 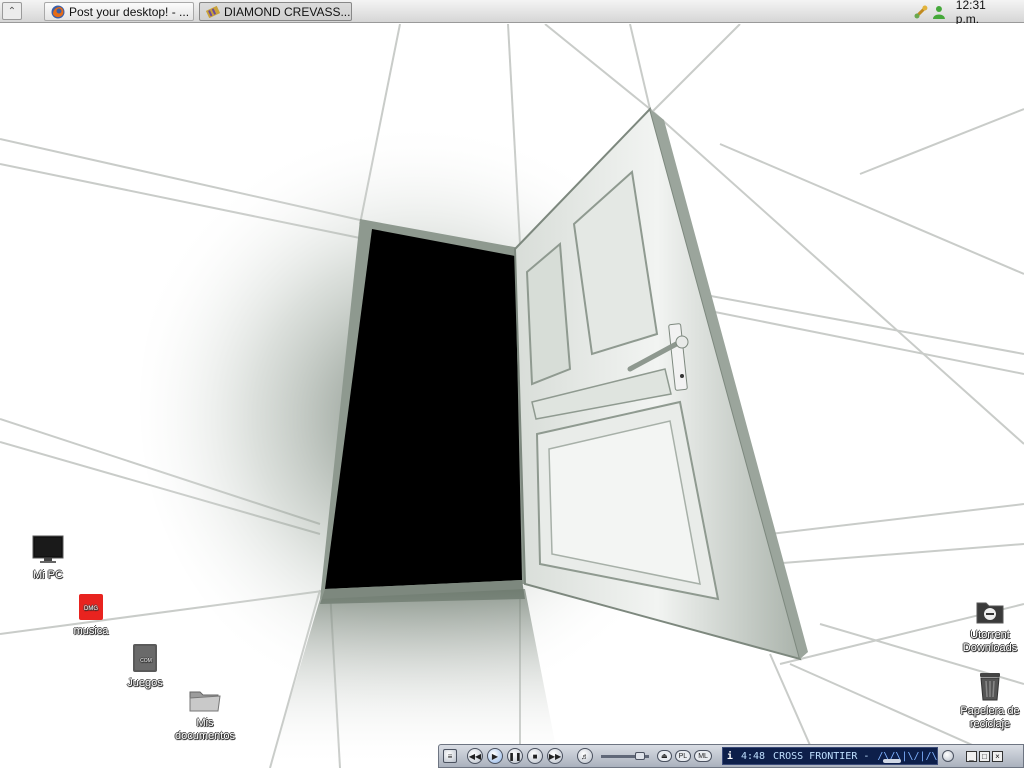 I want to click on volume-button: ♬, so click(x=585, y=756).